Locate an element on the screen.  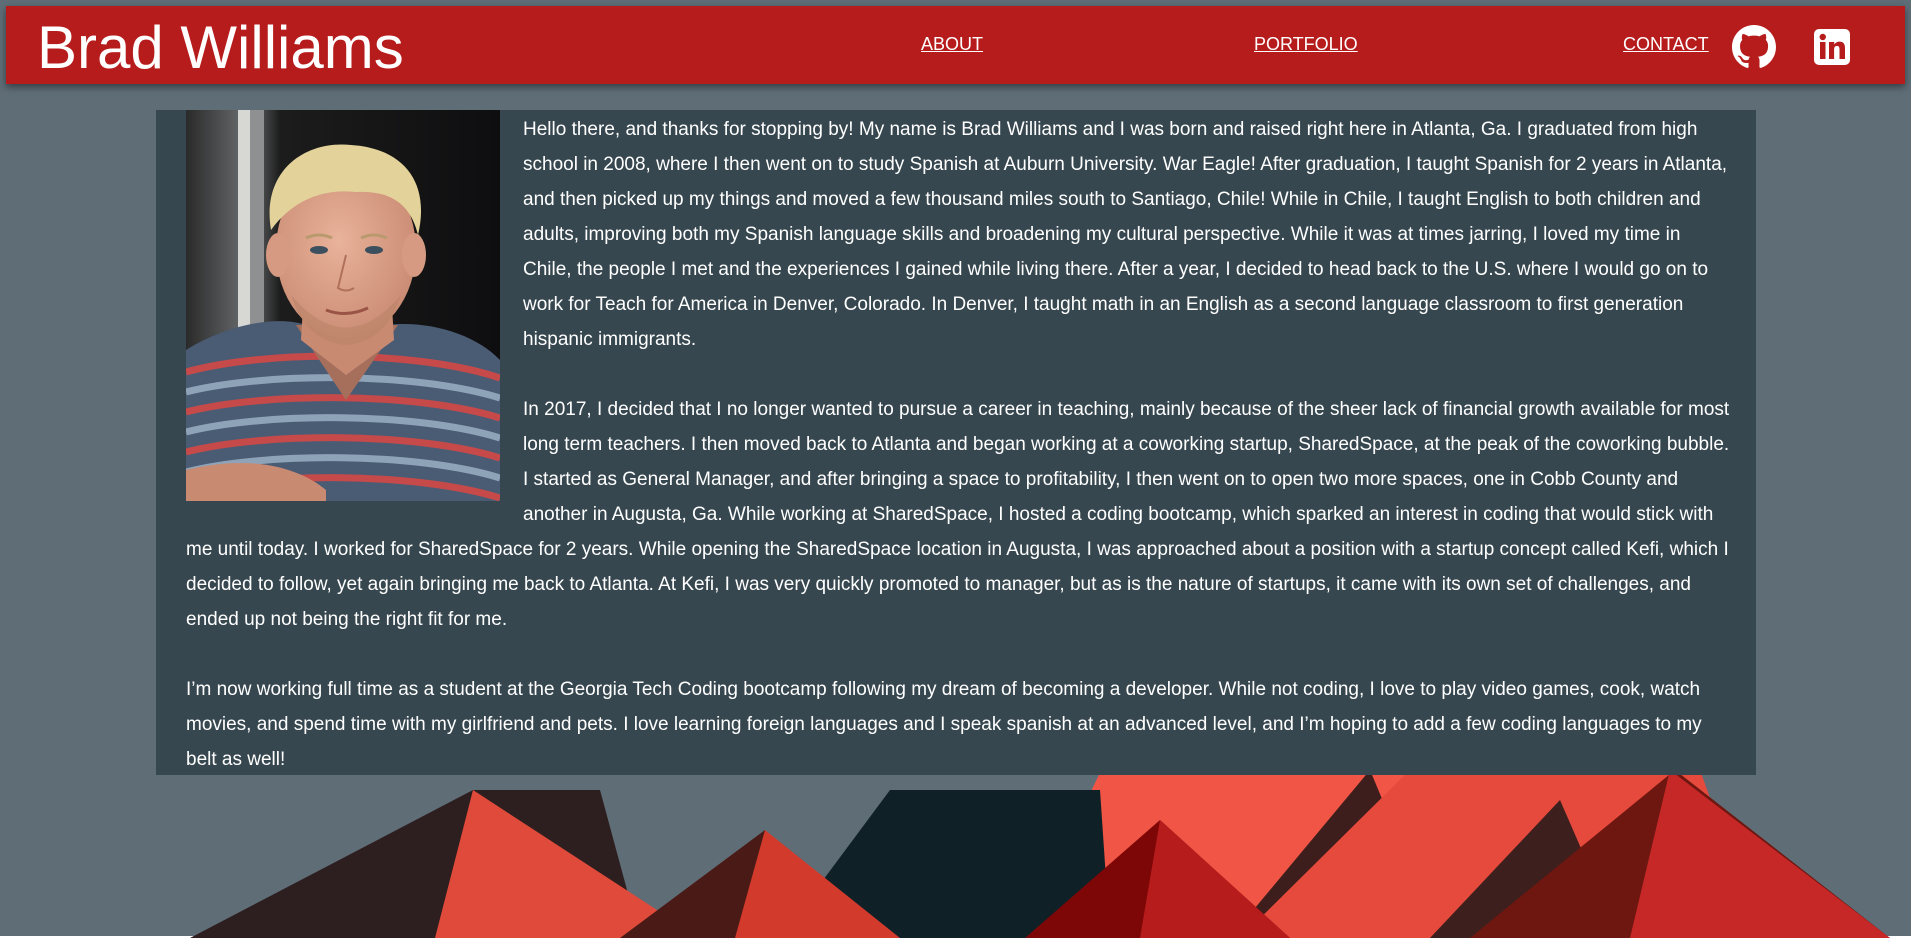
github-icon is located at coordinates (1754, 47).